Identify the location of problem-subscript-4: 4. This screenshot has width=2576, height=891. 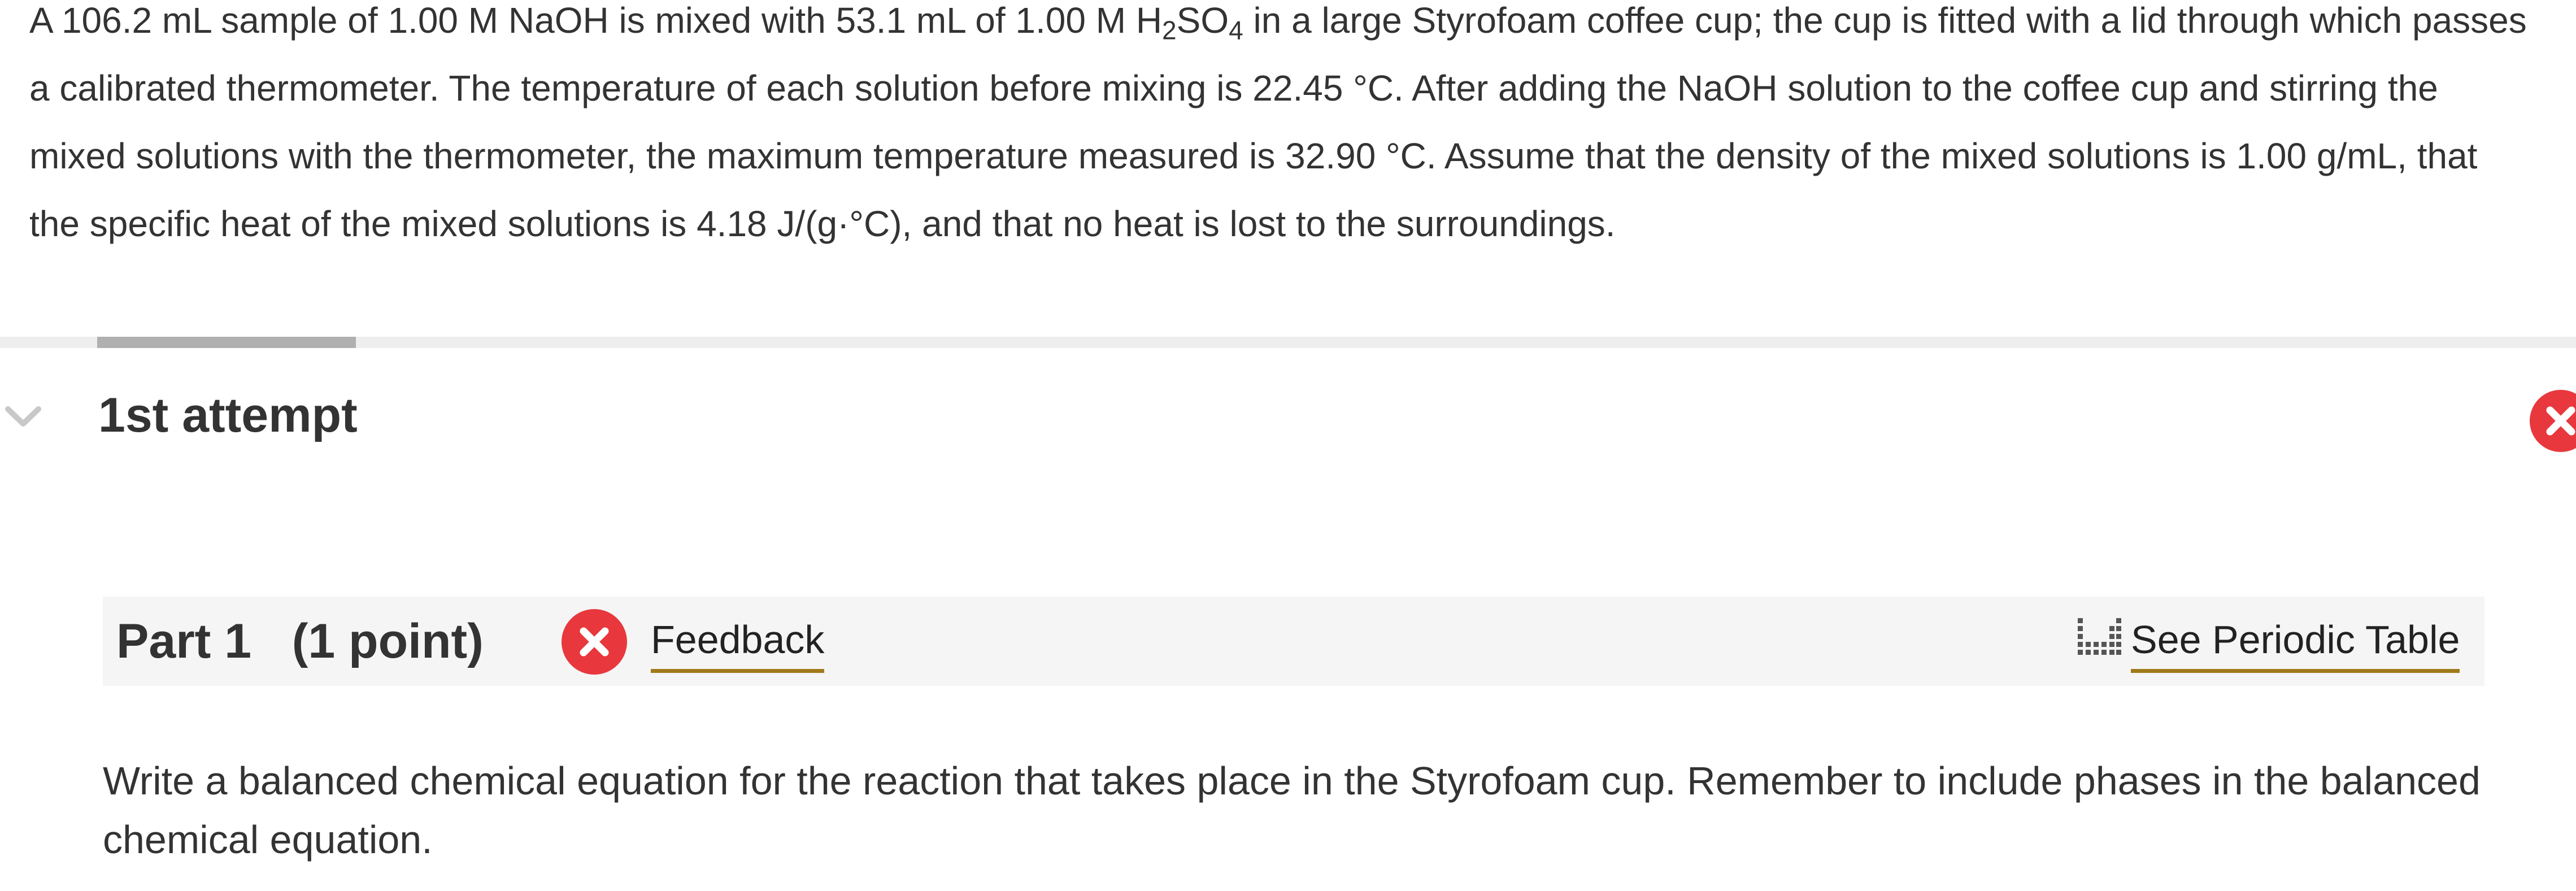
(1236, 30).